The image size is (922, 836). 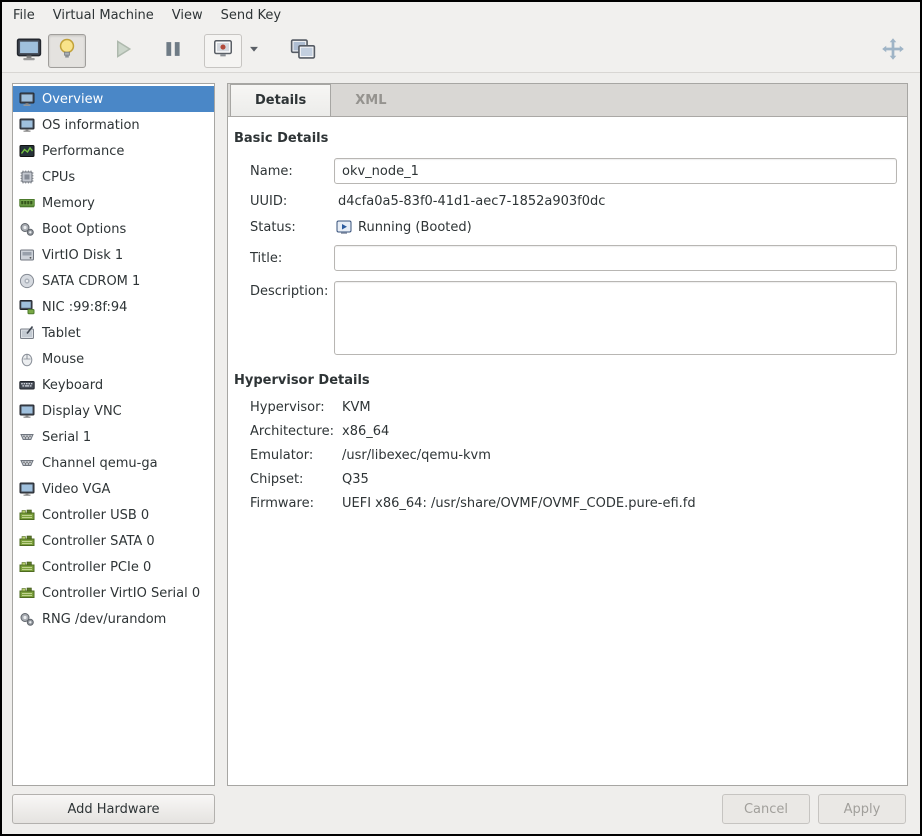 I want to click on disk-icon, so click(x=27, y=255).